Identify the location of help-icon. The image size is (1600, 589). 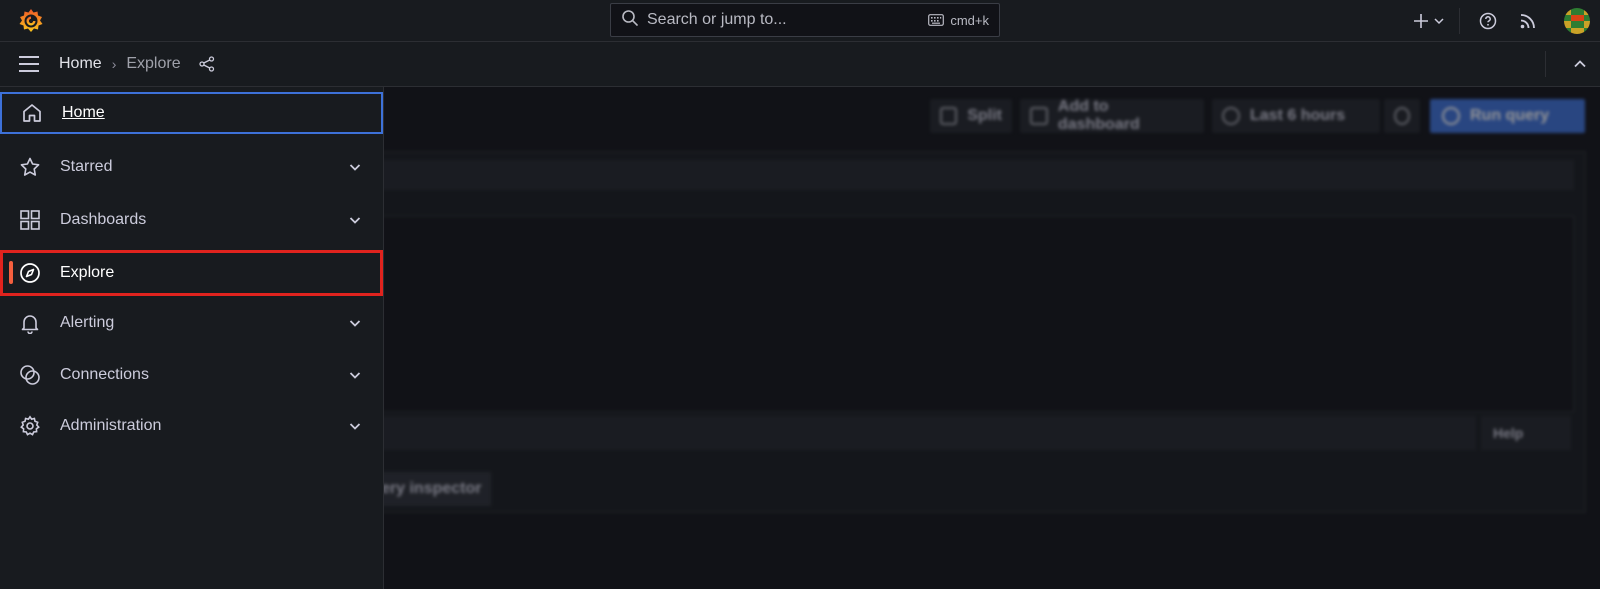
(1488, 21).